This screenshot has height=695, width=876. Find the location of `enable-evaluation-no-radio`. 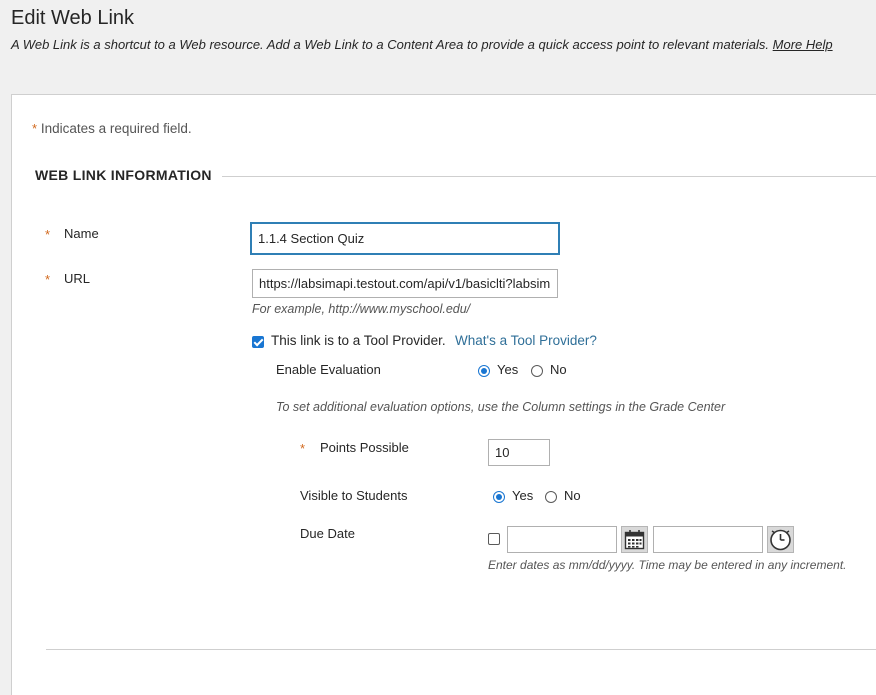

enable-evaluation-no-radio is located at coordinates (537, 371).